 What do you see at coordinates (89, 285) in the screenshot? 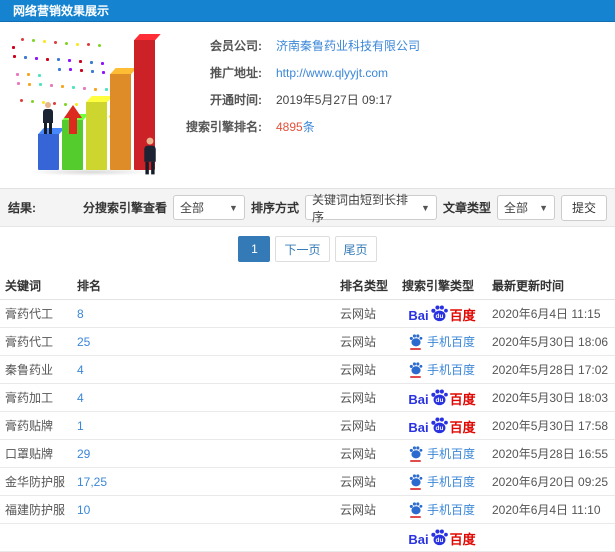
I see `header-rank: 排名` at bounding box center [89, 285].